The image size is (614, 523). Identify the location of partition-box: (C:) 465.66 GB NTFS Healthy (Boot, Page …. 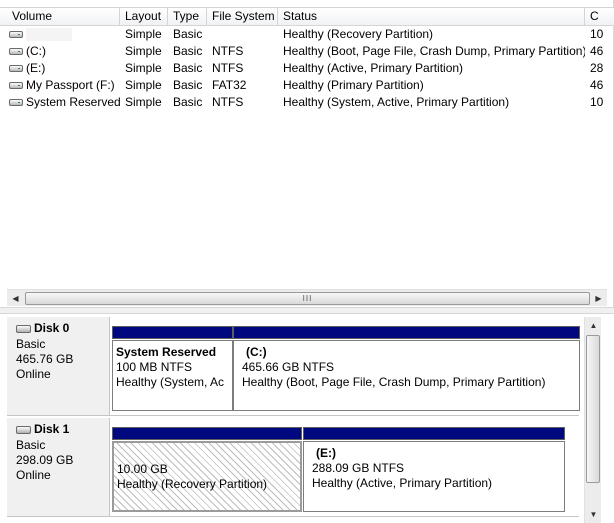
(406, 375).